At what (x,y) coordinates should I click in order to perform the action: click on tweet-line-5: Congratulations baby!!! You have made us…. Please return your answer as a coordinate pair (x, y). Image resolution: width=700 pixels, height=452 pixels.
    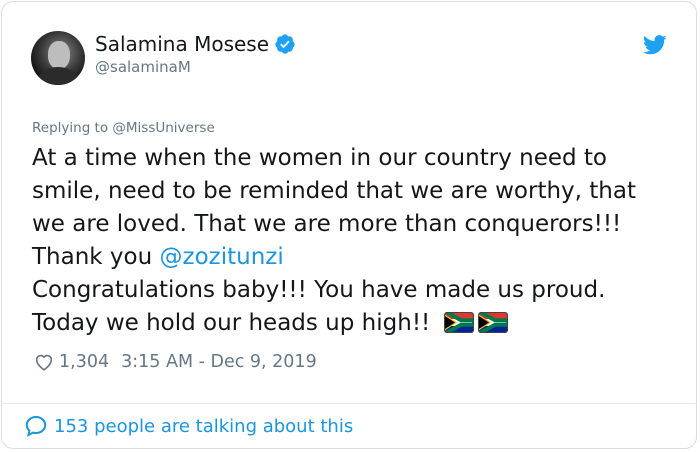
    Looking at the image, I should click on (319, 290).